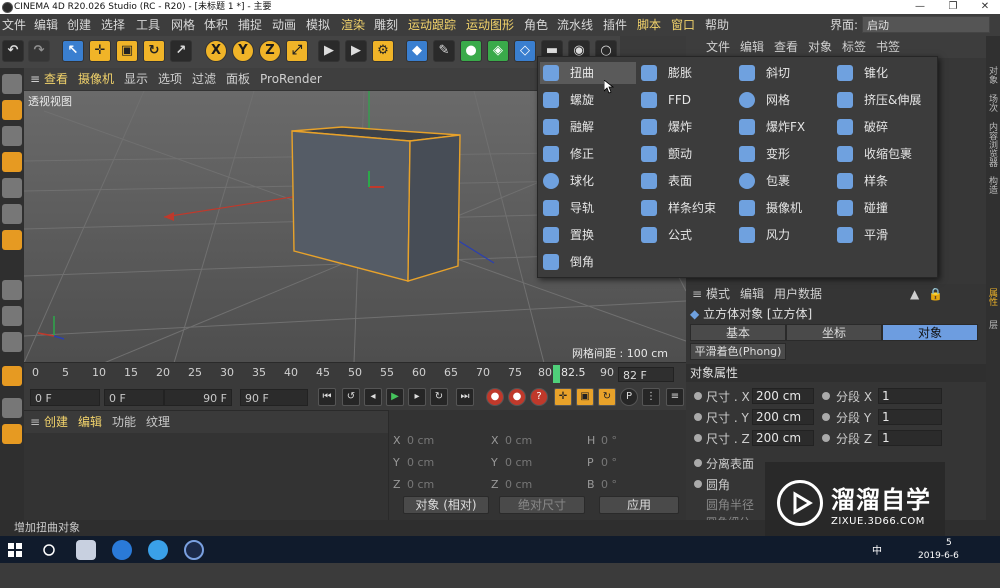 This screenshot has height=588, width=1000. What do you see at coordinates (686, 181) in the screenshot?
I see `deformer-item-surface: 表面` at bounding box center [686, 181].